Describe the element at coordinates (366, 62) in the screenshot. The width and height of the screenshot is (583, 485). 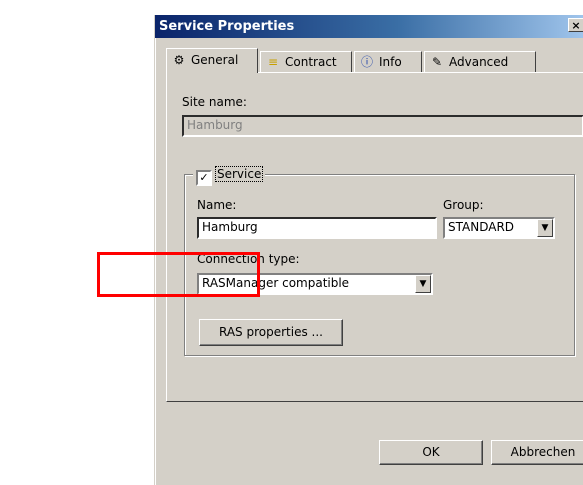
I see `info-icon: ⓘ` at that location.